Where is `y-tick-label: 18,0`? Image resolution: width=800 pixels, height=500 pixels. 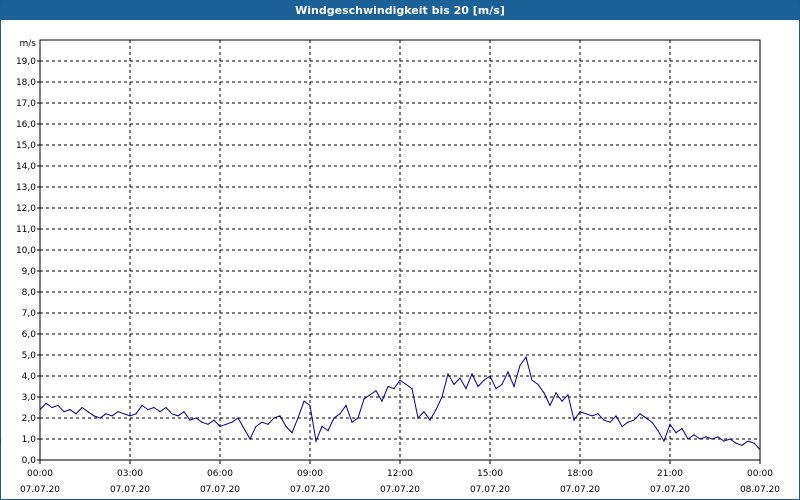
y-tick-label: 18,0 is located at coordinates (26, 83).